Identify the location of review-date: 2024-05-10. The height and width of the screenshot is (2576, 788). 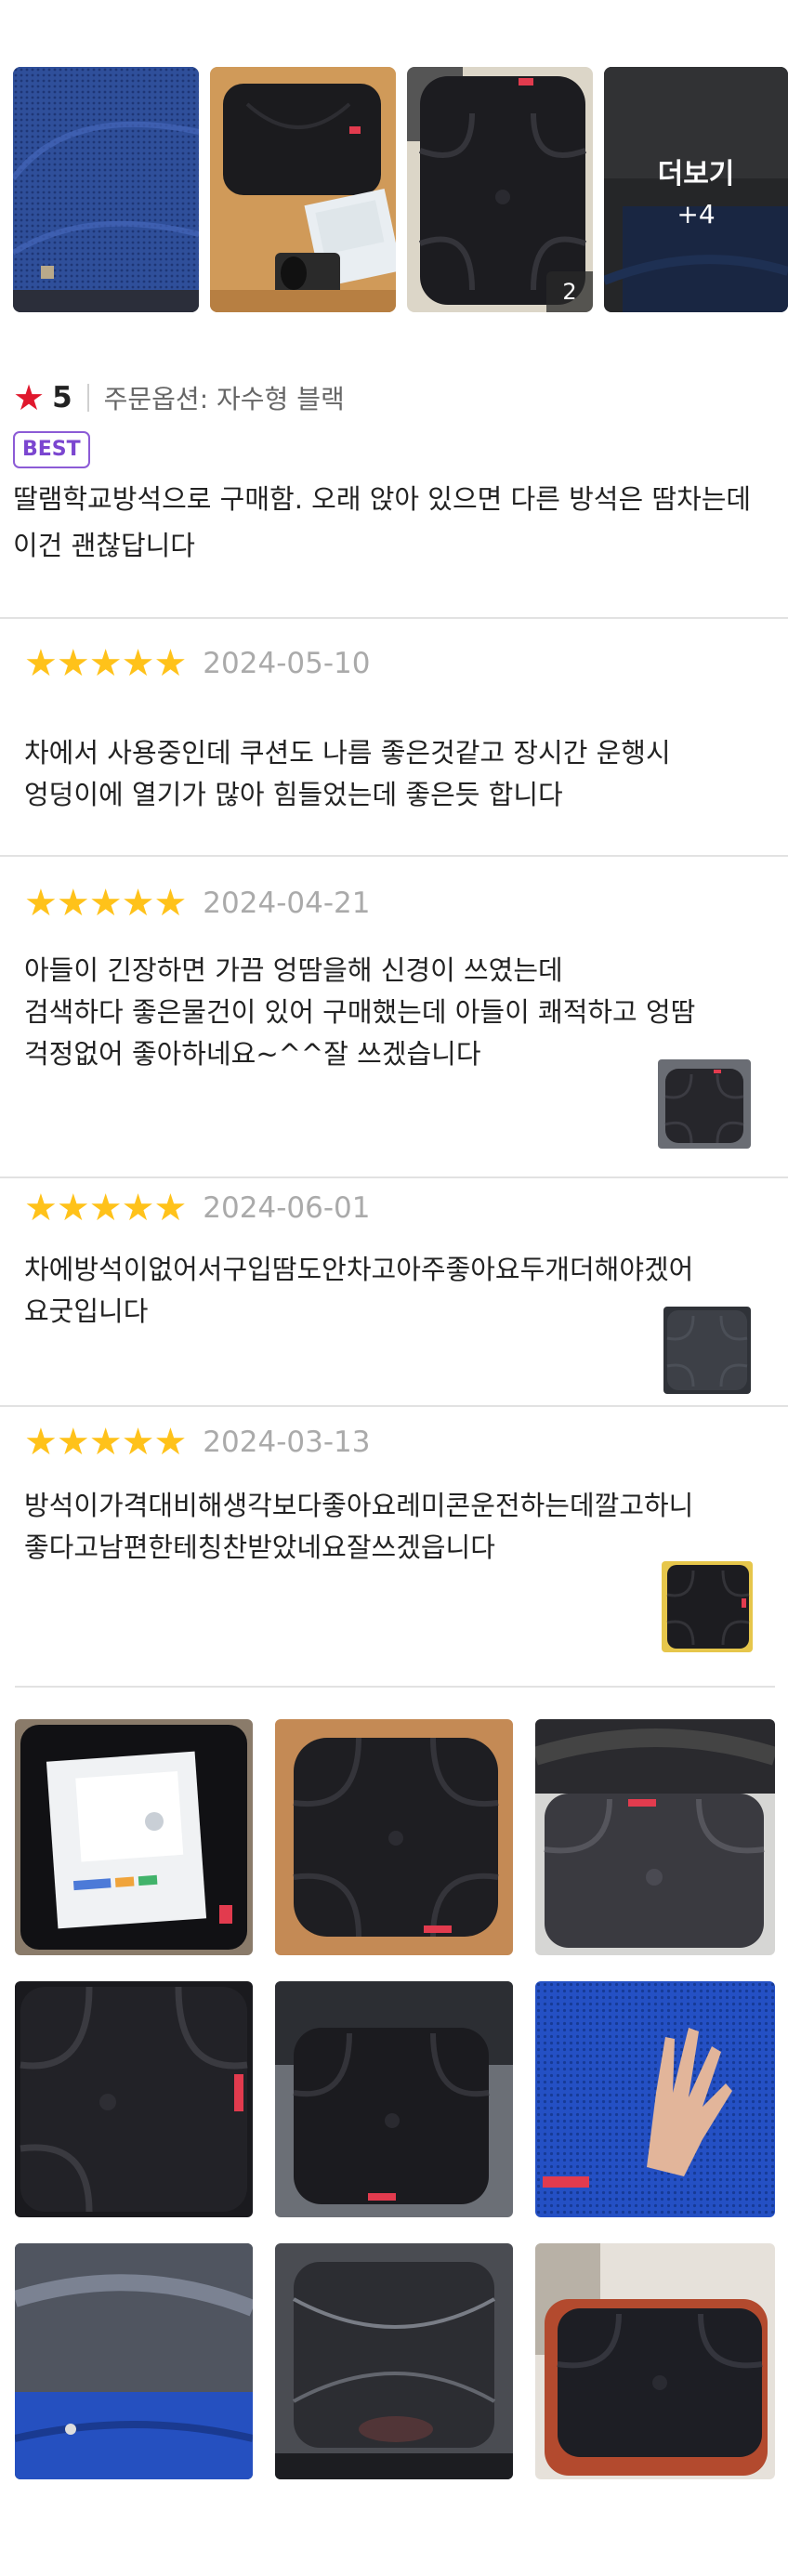
(287, 663).